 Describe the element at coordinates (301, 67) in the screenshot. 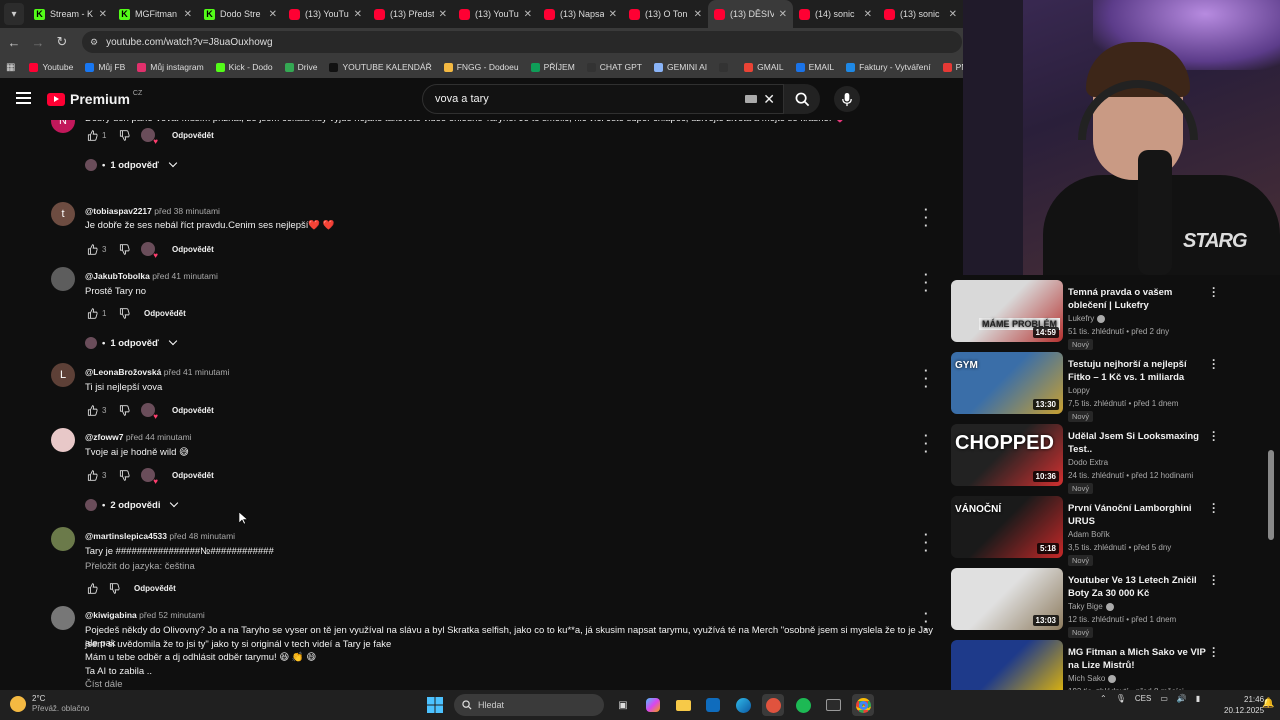

I see `bookmark-item: Drive` at that location.